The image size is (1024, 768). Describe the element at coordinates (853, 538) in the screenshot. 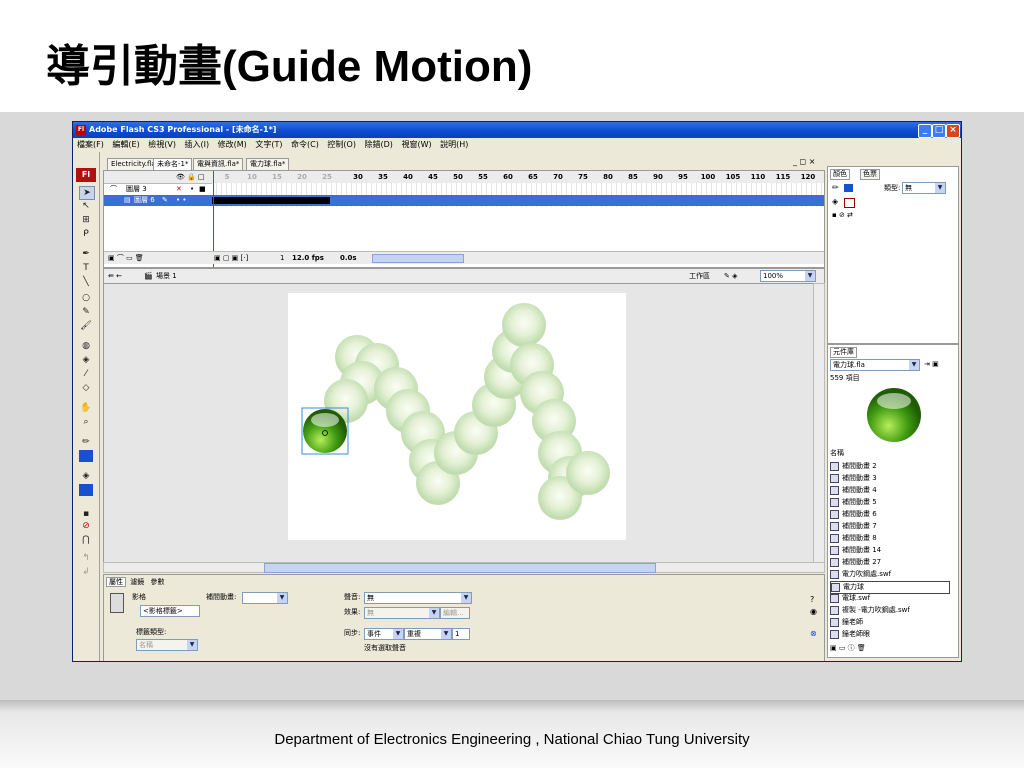

I see `library-item: 補間動畫 8` at that location.